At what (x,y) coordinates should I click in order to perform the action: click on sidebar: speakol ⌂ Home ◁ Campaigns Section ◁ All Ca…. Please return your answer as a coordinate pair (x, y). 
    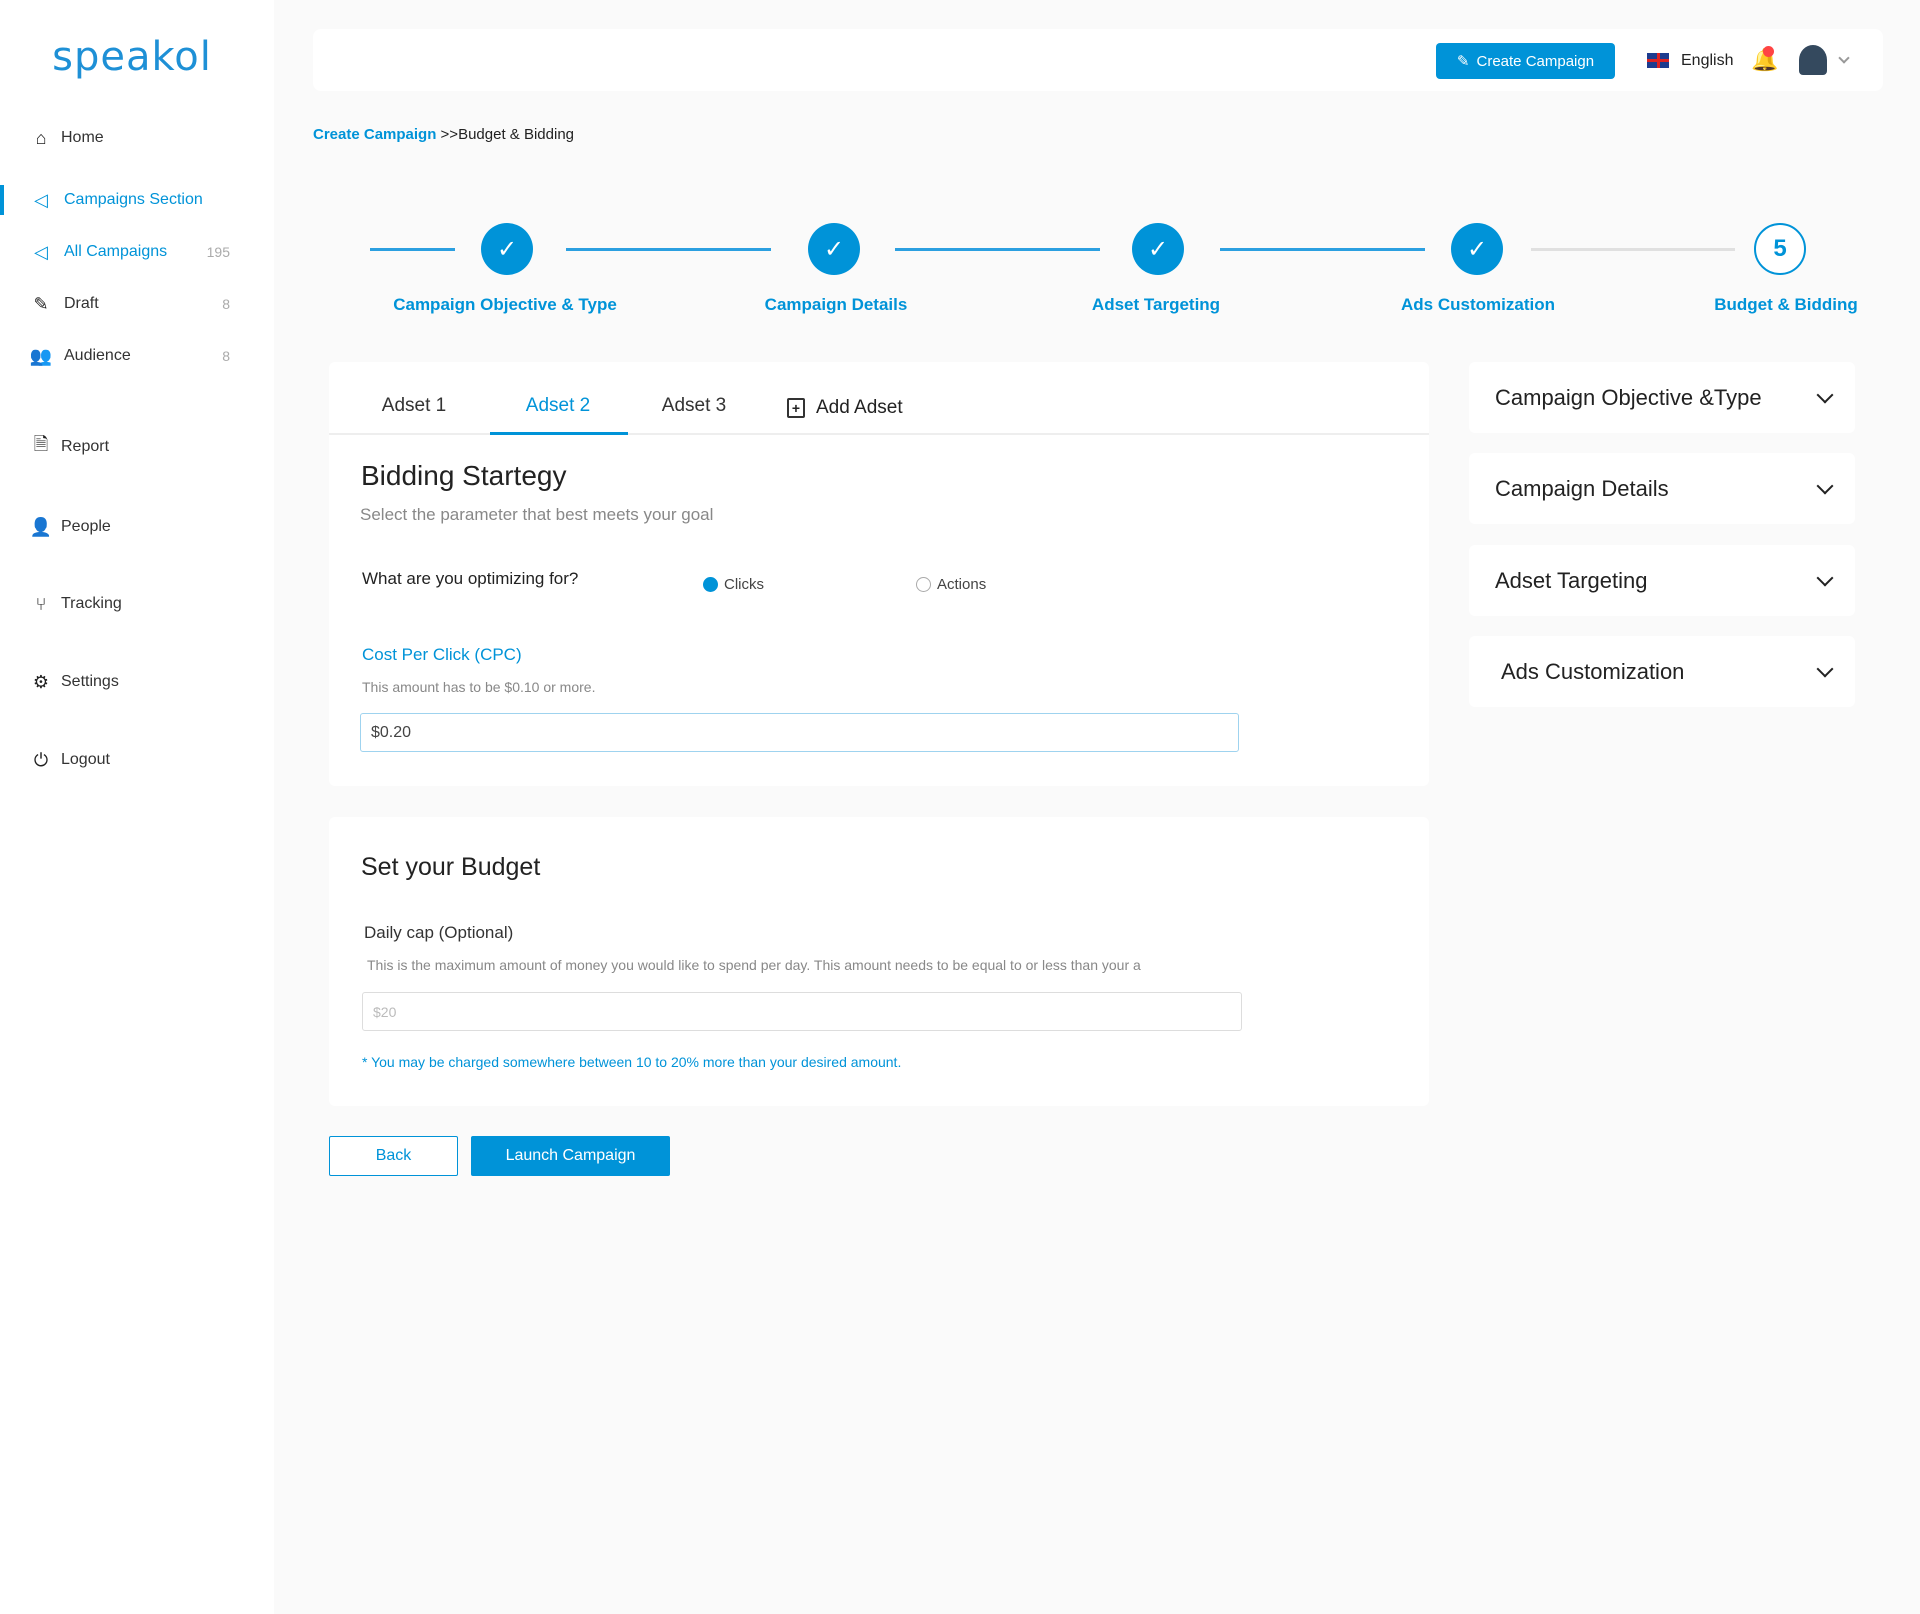
    Looking at the image, I should click on (137, 807).